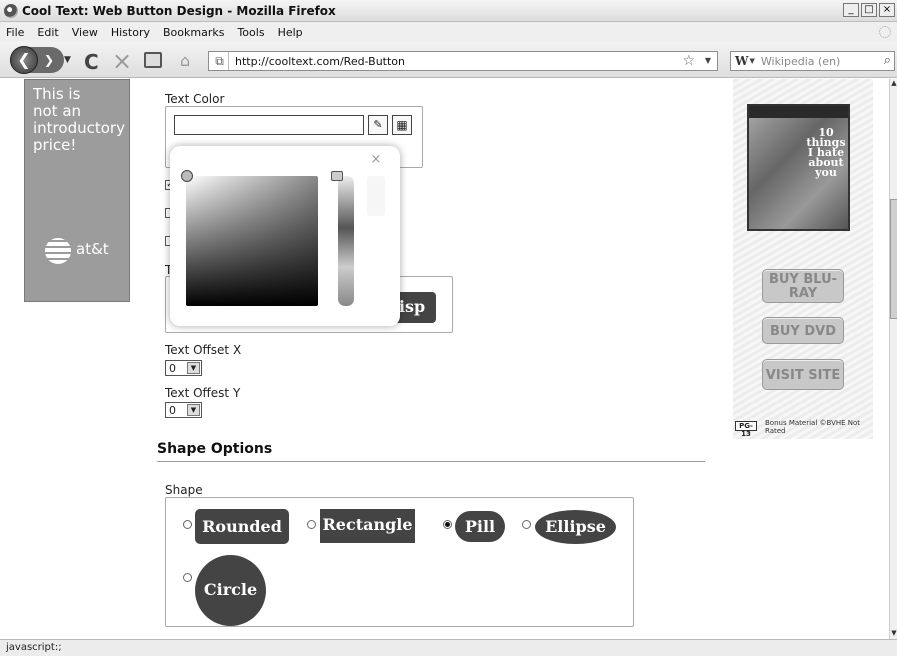  What do you see at coordinates (79, 128) in the screenshot?
I see `ad-line: introductory` at bounding box center [79, 128].